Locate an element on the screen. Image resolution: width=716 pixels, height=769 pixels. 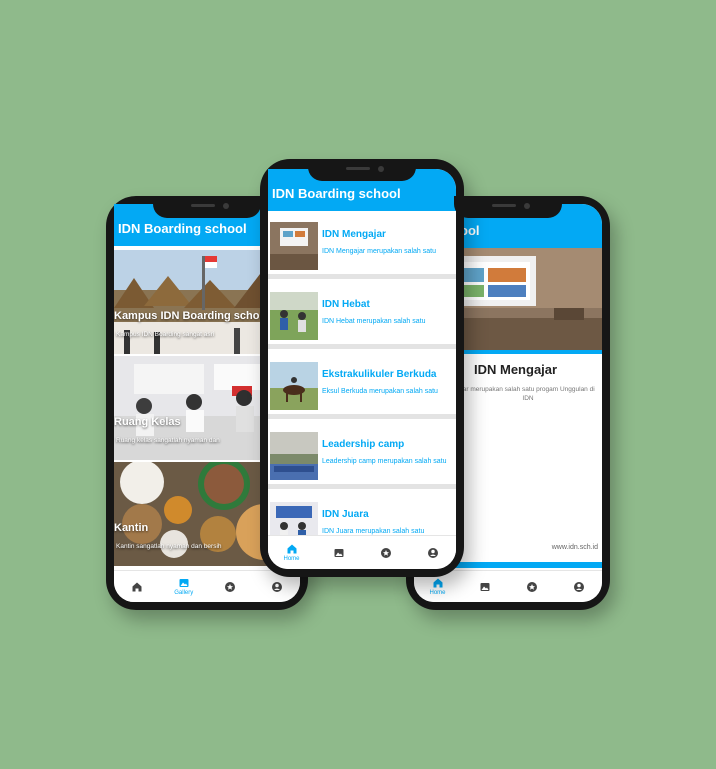
detail-footer-url: www.idn.sch.id is located at coordinates (574, 547).